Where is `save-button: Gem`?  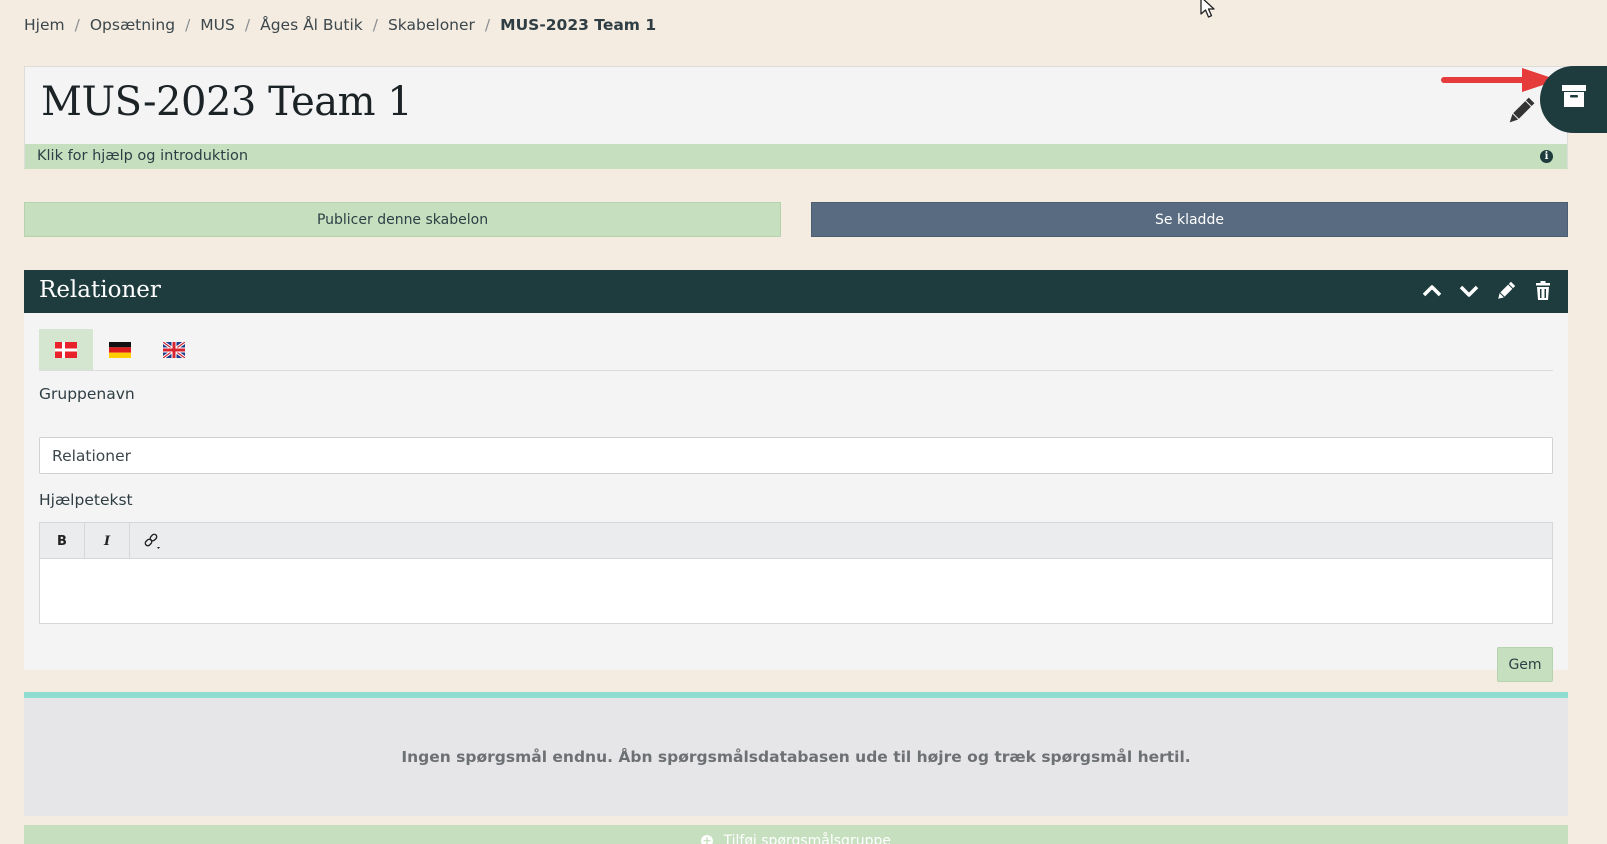 save-button: Gem is located at coordinates (1525, 664).